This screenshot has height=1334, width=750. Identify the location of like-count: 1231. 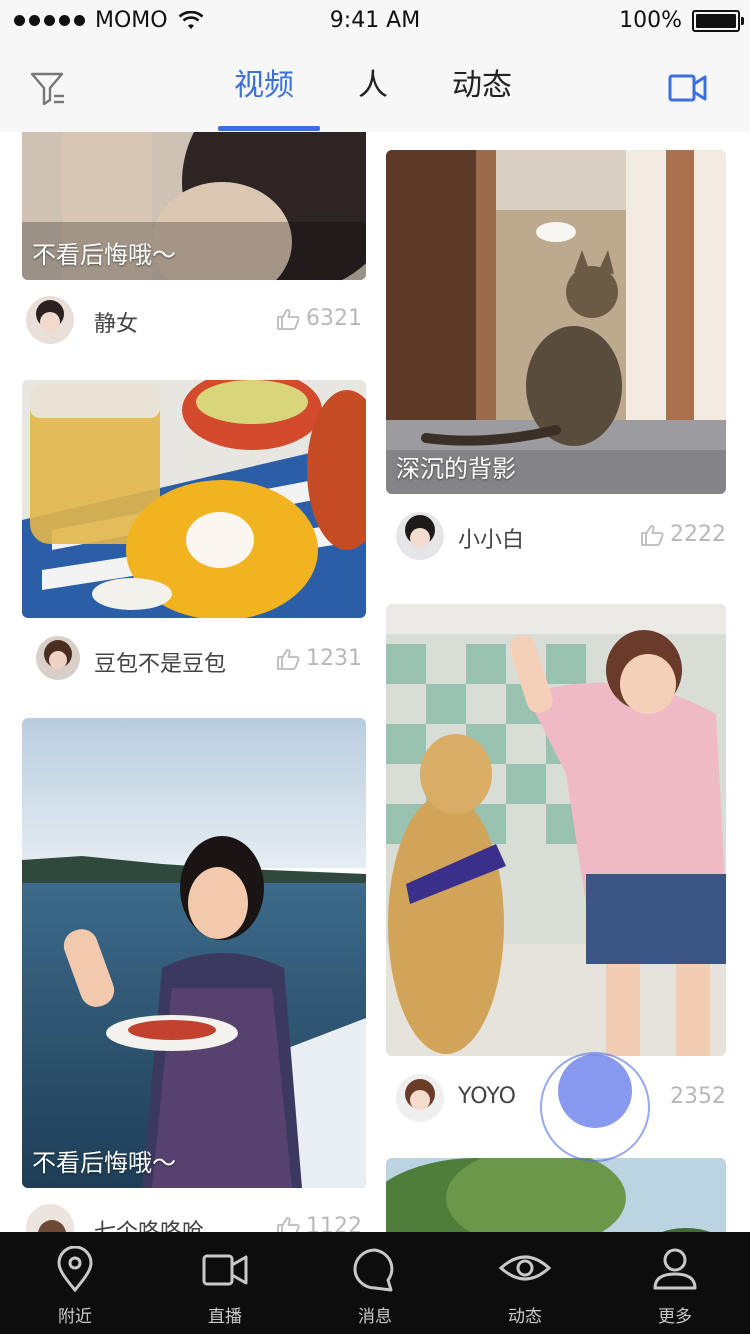
(319, 658).